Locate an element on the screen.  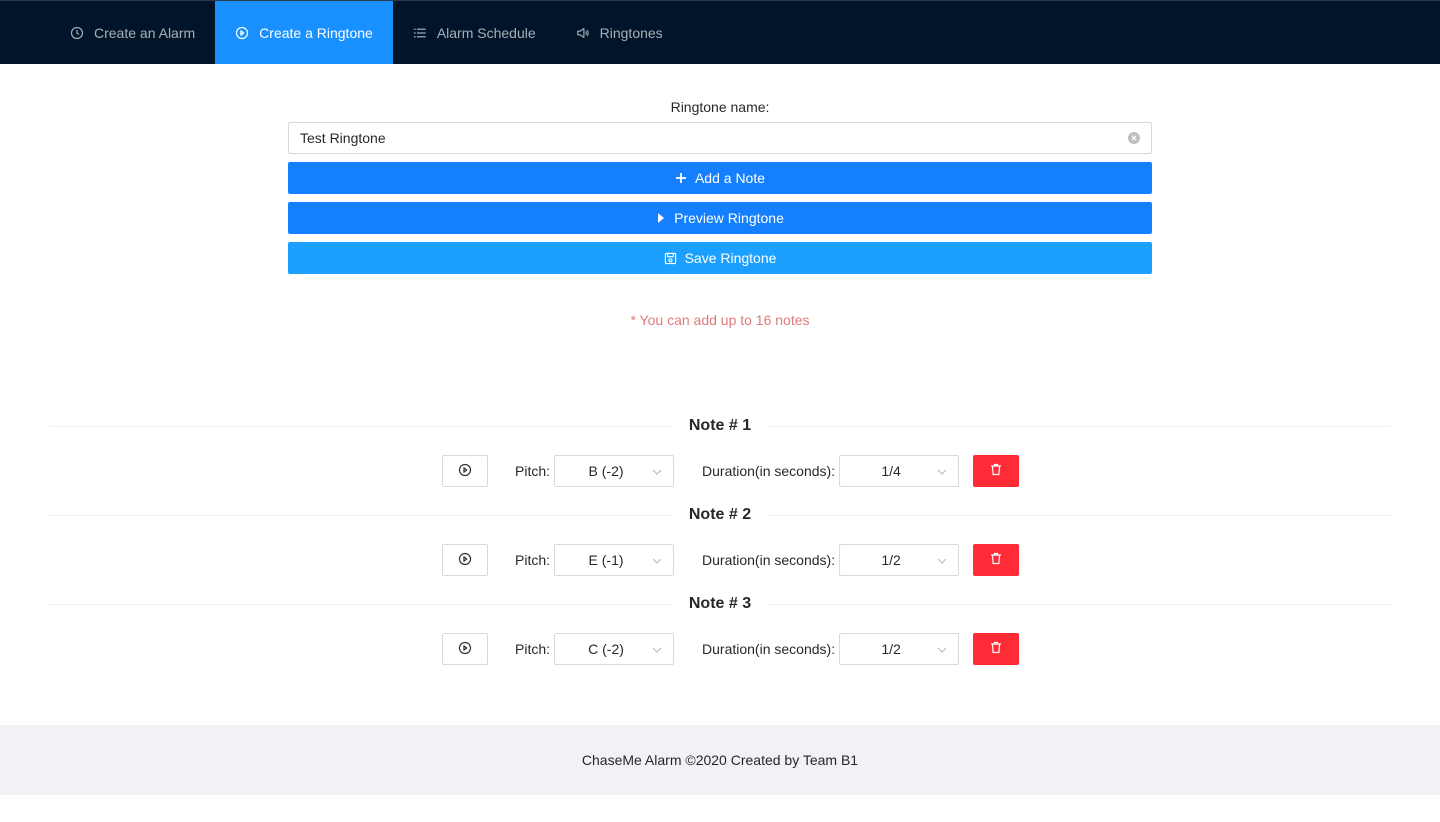
add-note-button: Add a Note is located at coordinates (720, 178).